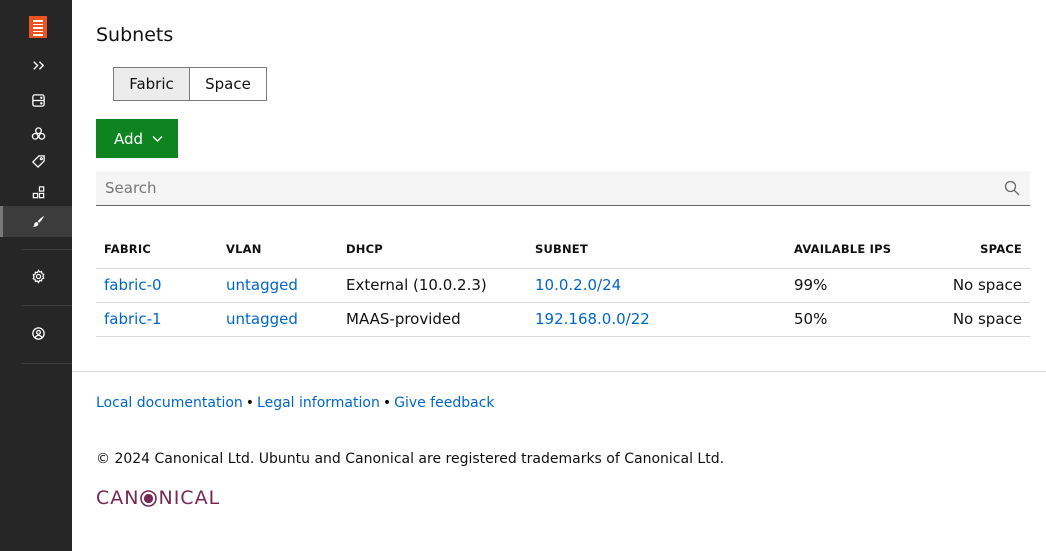 This screenshot has width=1046, height=551. What do you see at coordinates (656, 319) in the screenshot?
I see `subnet-link: 192.168.0.0/22` at bounding box center [656, 319].